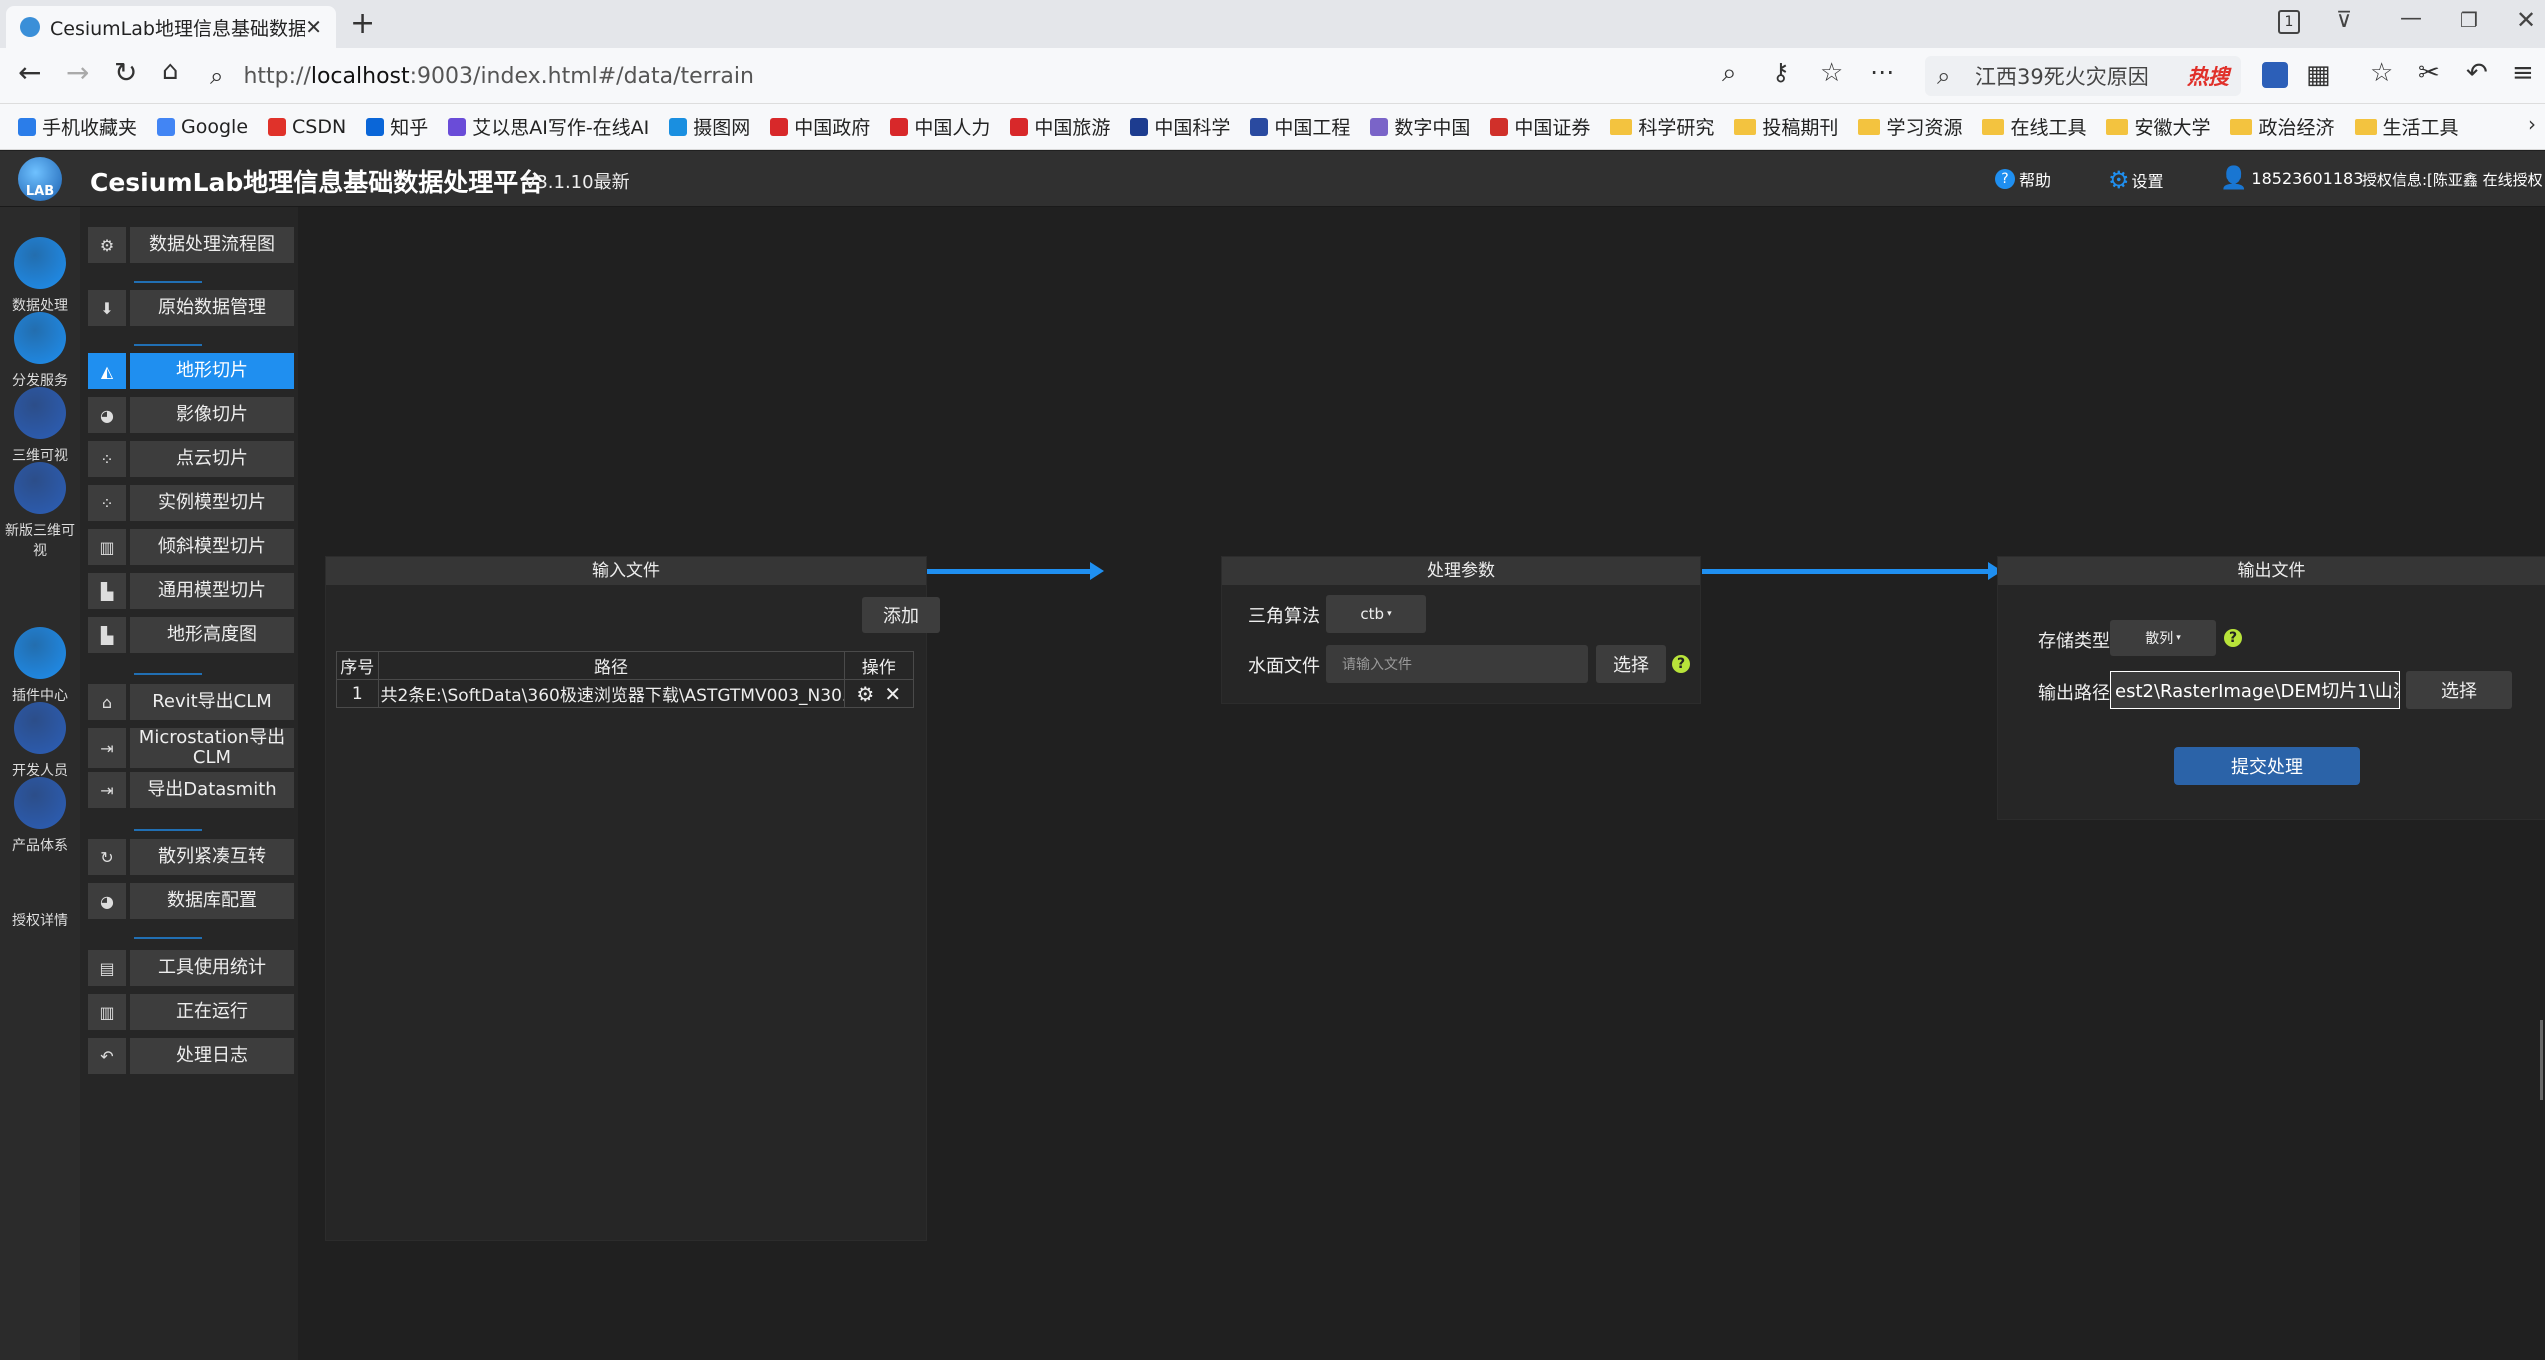 The image size is (2545, 1360). I want to click on menu-item: ⇥ 导出Datasmith, so click(191, 790).